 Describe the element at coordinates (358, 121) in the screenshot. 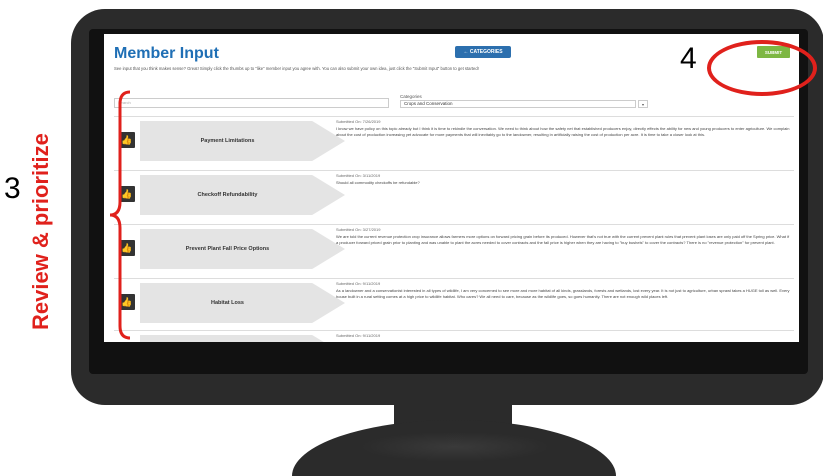

I see `item-submitted-date: Submitted On: 7/26/2019` at that location.